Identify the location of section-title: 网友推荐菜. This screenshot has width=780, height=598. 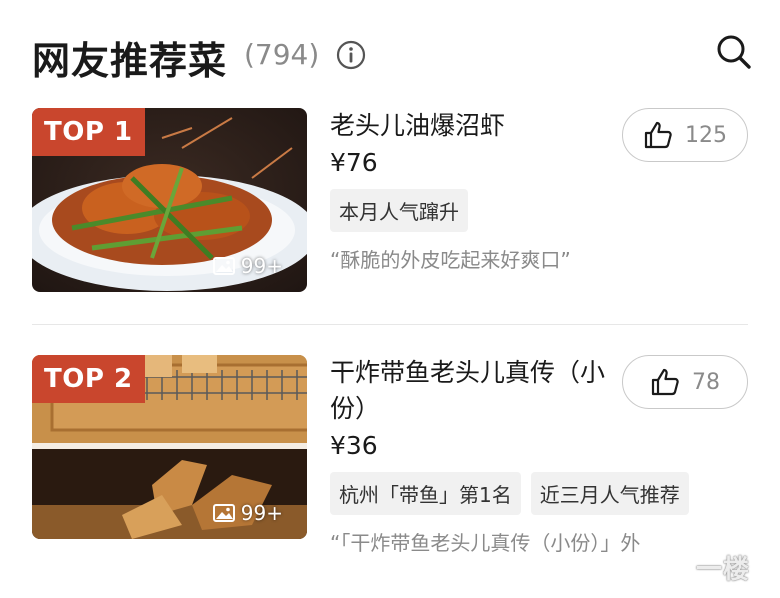
(130, 61).